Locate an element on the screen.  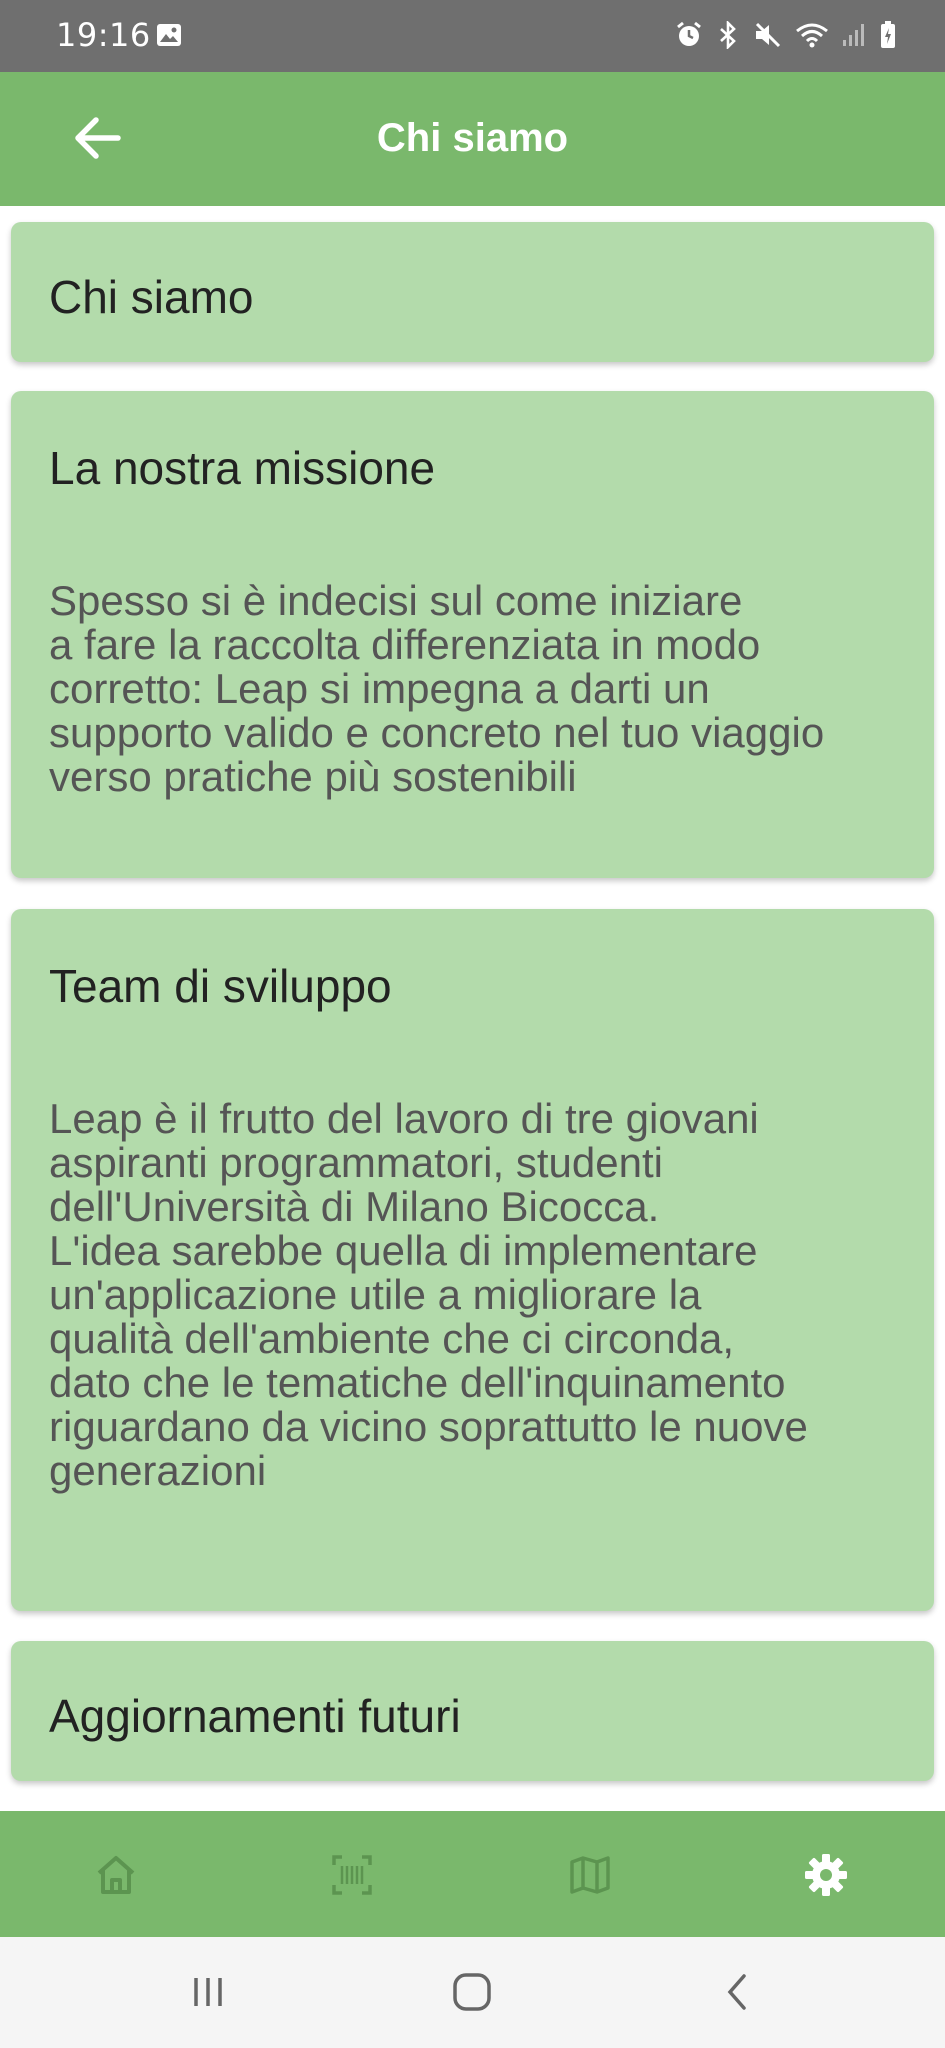
body-line: dato che le tematiche dell'inquinamento is located at coordinates (417, 1382).